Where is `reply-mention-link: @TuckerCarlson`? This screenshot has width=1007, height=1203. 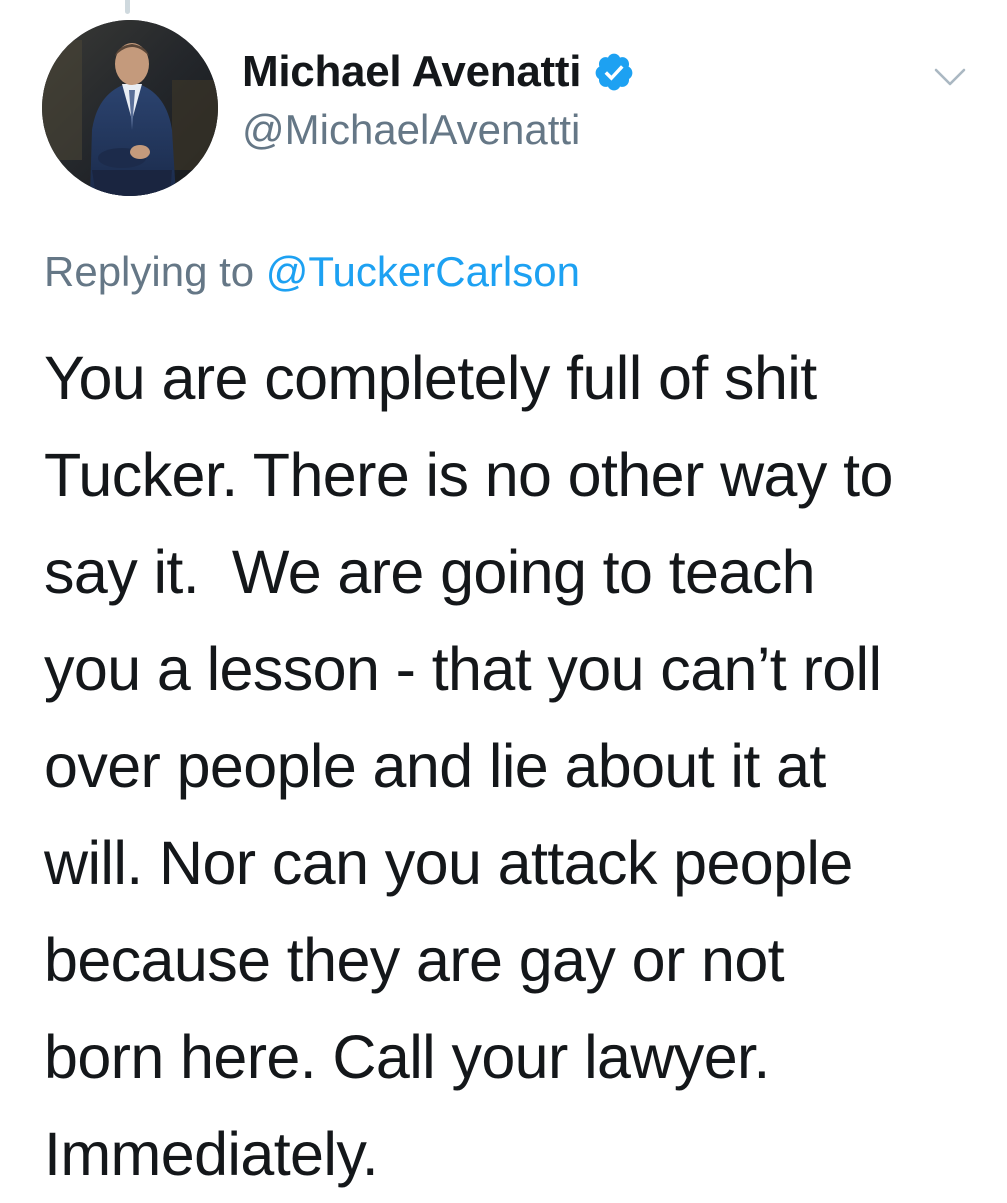
reply-mention-link: @TuckerCarlson is located at coordinates (423, 271).